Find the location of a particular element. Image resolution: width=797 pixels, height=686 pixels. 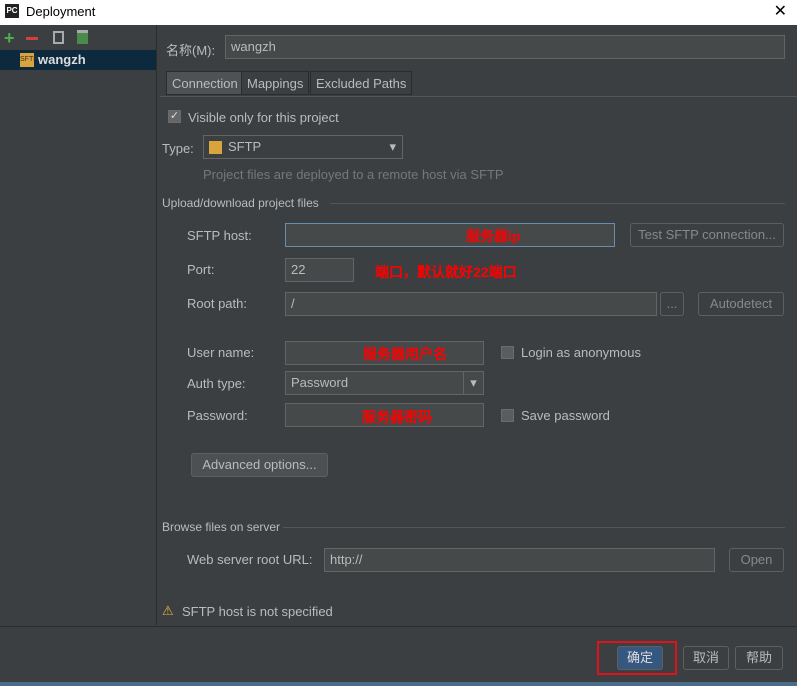

copy-icon is located at coordinates (58, 37).